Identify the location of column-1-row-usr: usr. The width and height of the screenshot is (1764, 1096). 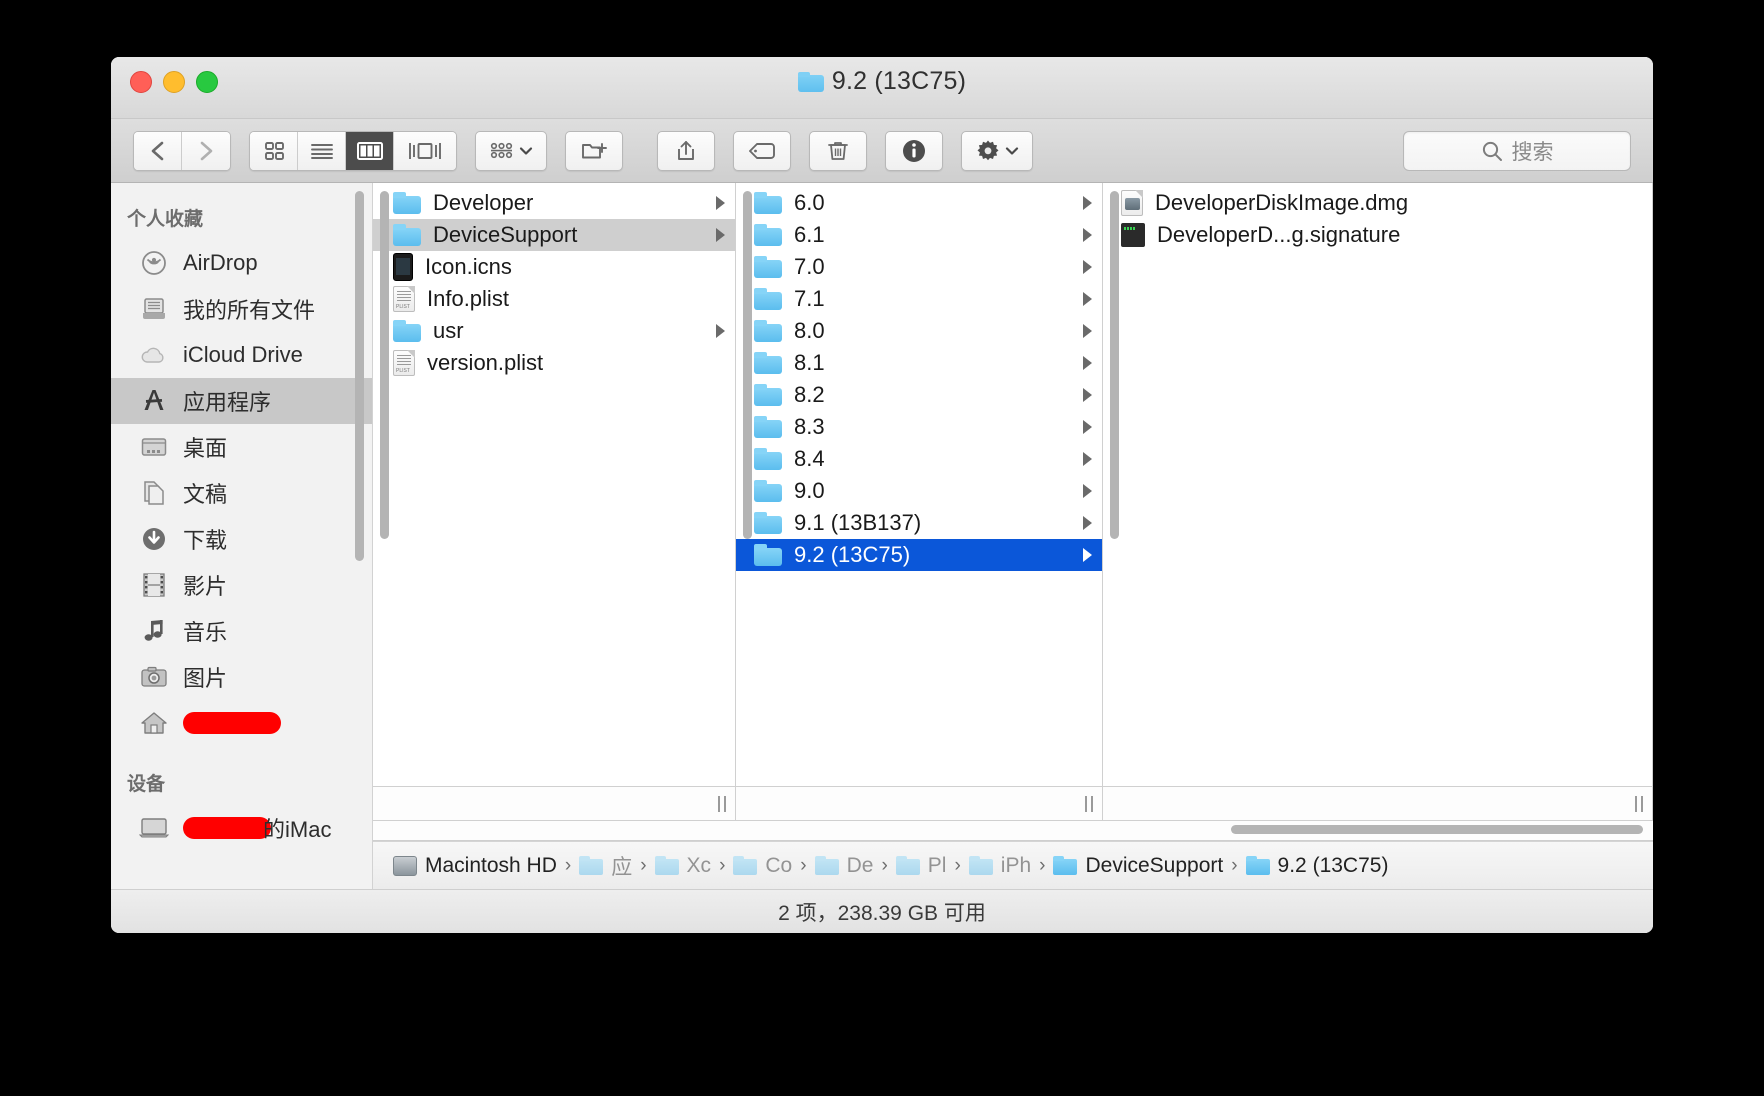
(554, 331).